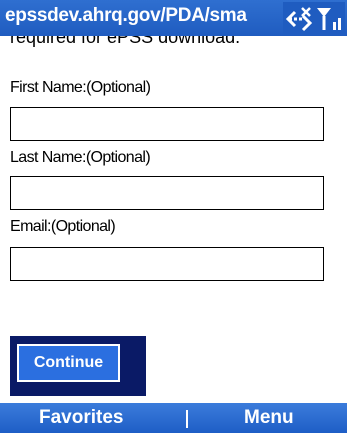  I want to click on signal-strength-icon, so click(329, 19).